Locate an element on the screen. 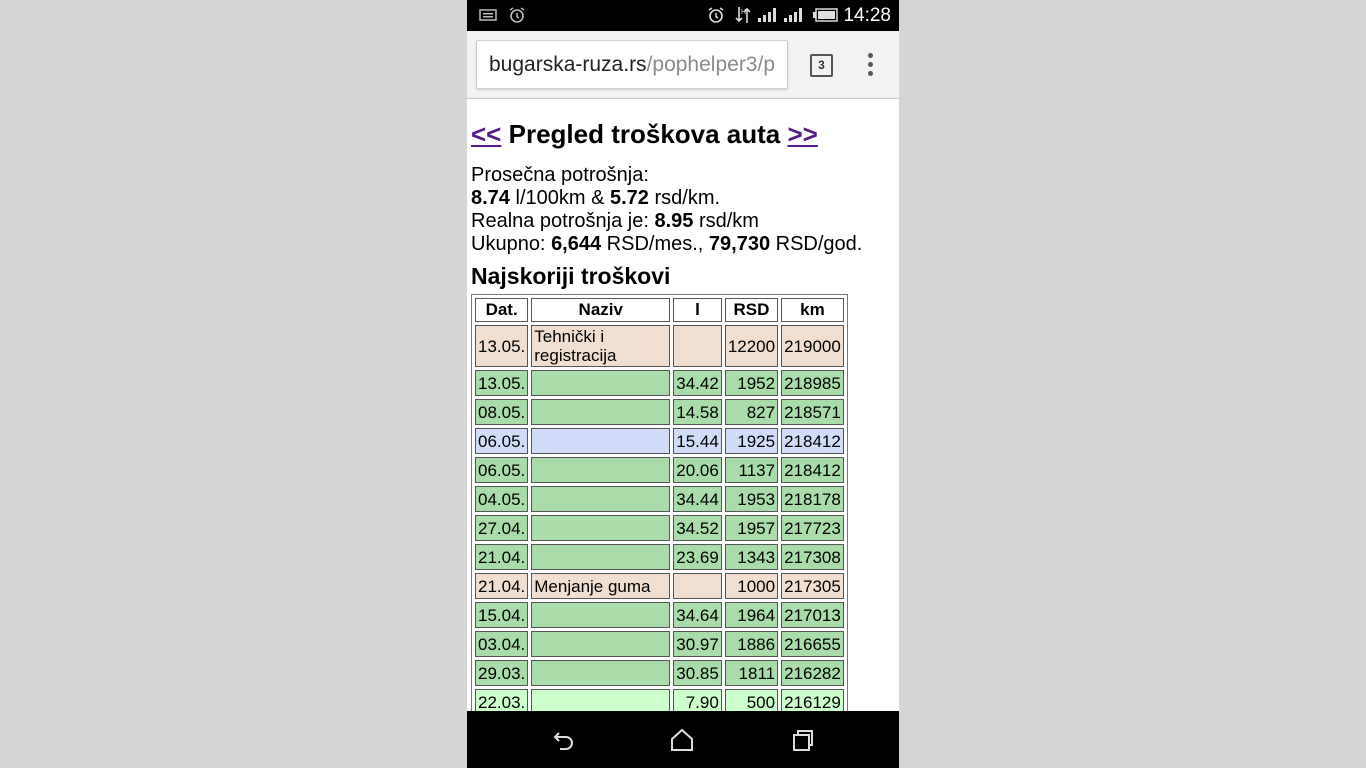 The image size is (1366, 768). header-date: Dat. is located at coordinates (502, 310).